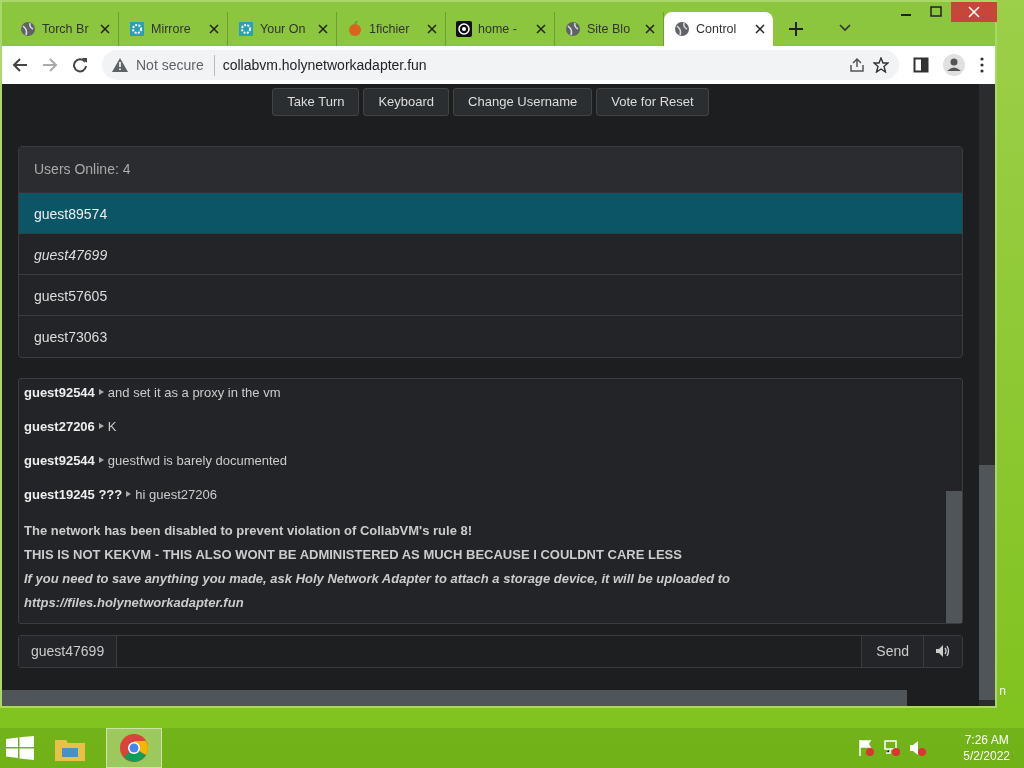  What do you see at coordinates (652, 102) in the screenshot?
I see `vm-button: Vote for Reset` at bounding box center [652, 102].